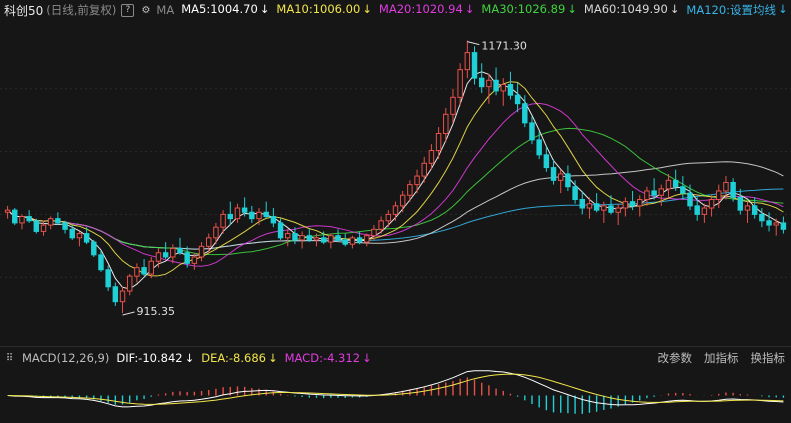 The height and width of the screenshot is (423, 791). I want to click on help-icon: ?, so click(128, 10).